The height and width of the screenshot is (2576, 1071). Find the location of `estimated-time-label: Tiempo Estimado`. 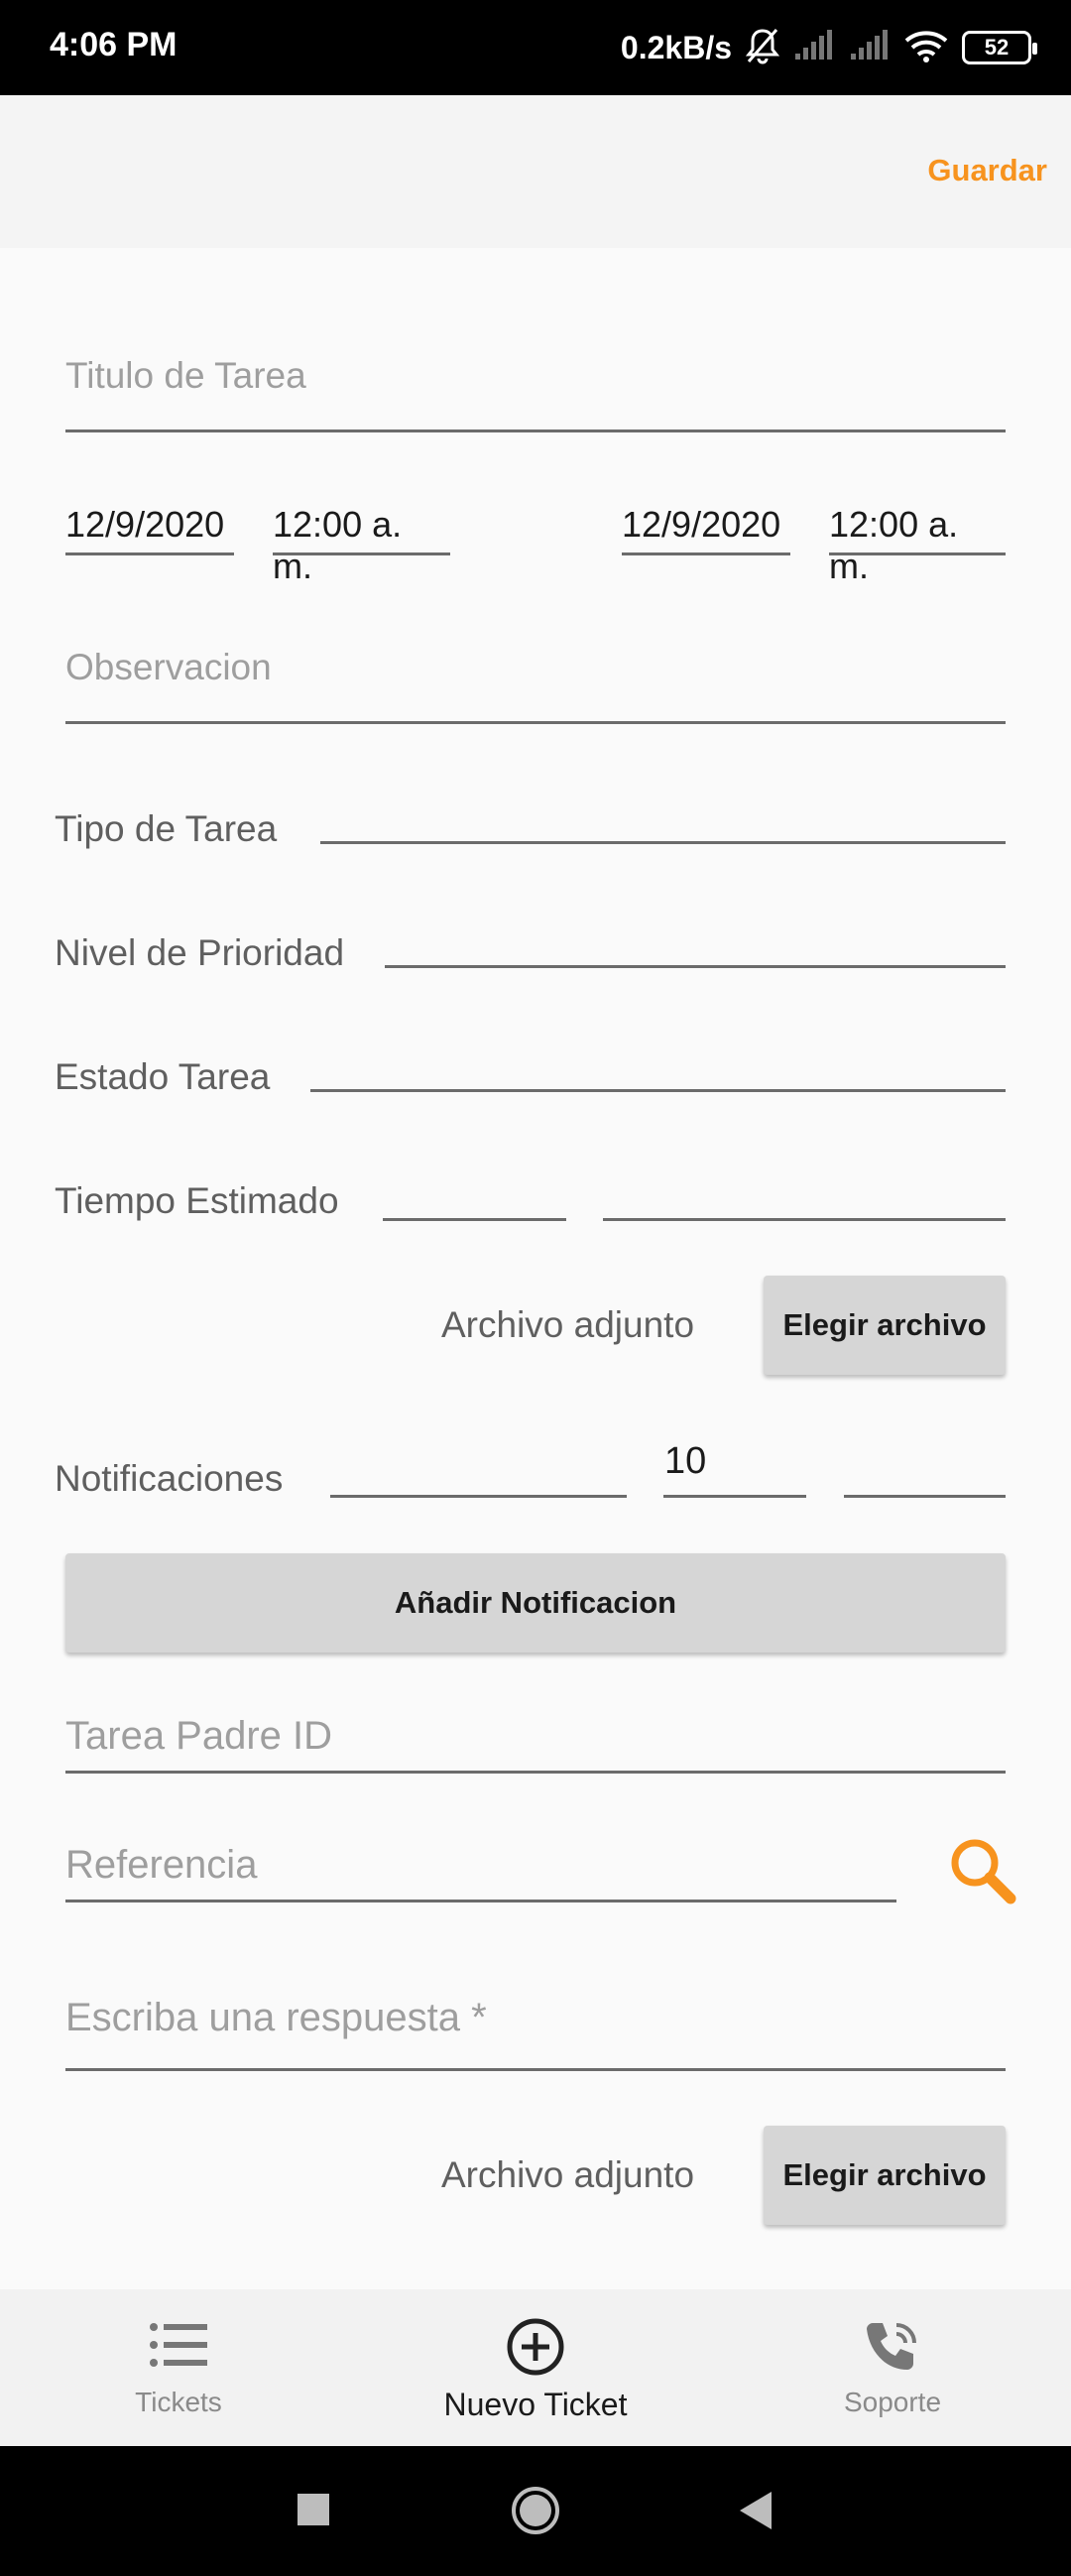

estimated-time-label: Tiempo Estimado is located at coordinates (197, 1200).